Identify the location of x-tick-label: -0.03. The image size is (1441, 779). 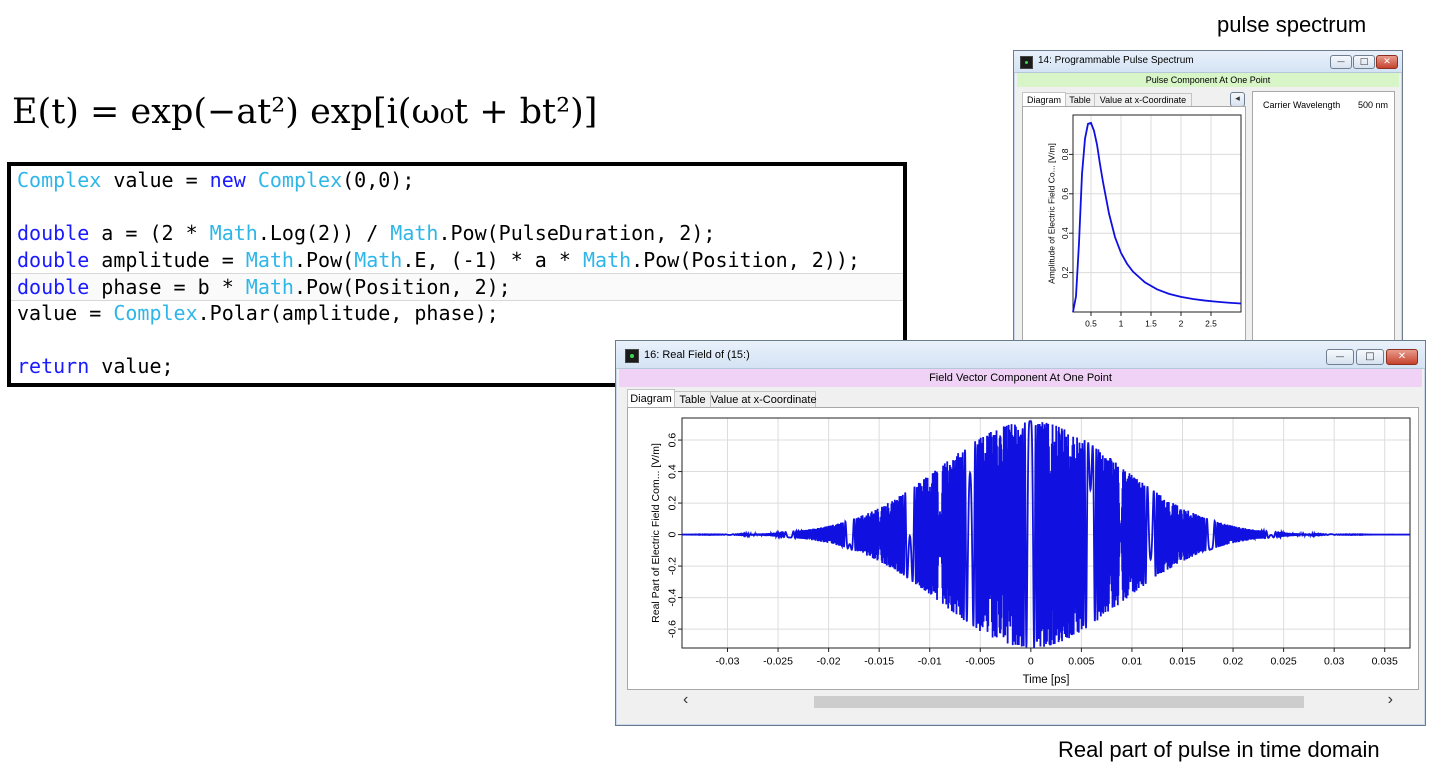
(728, 662).